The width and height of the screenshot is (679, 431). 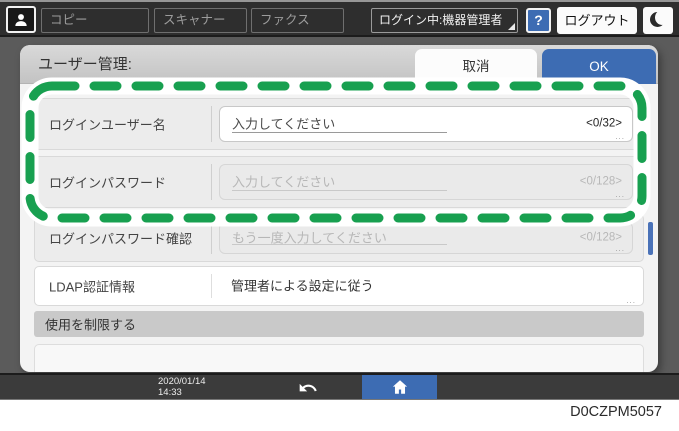 I want to click on tab-fax: ファクス, so click(x=297, y=20).